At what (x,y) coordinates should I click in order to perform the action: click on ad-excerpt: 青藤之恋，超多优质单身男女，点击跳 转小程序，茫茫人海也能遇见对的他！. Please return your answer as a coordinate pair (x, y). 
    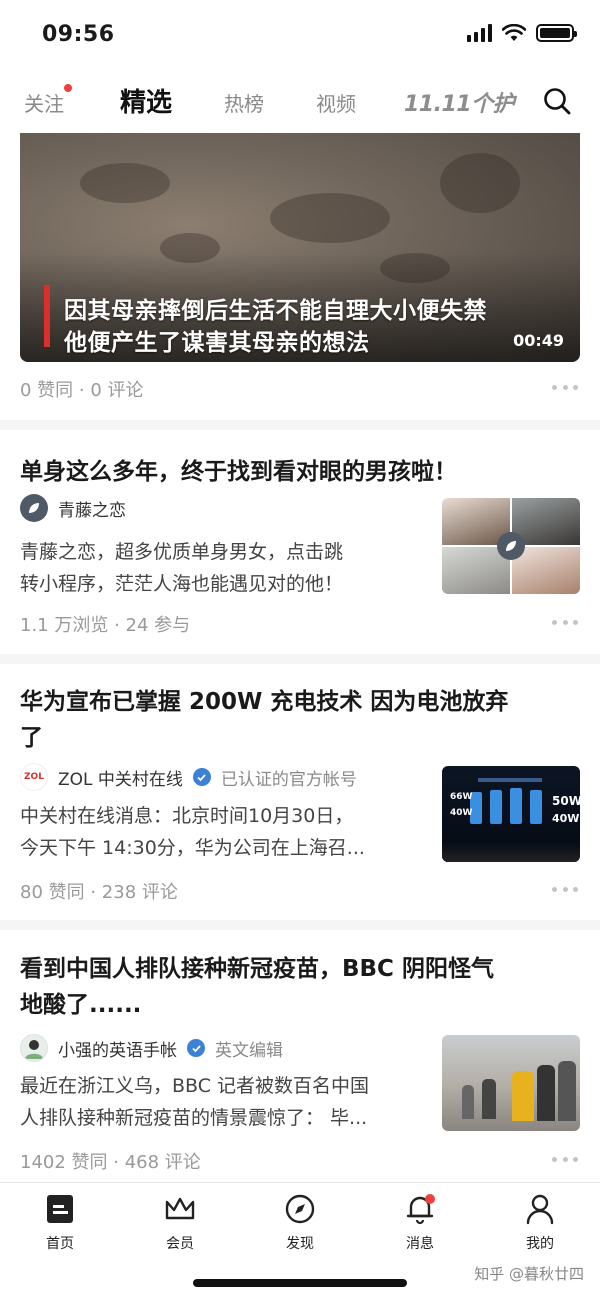
    Looking at the image, I should click on (220, 568).